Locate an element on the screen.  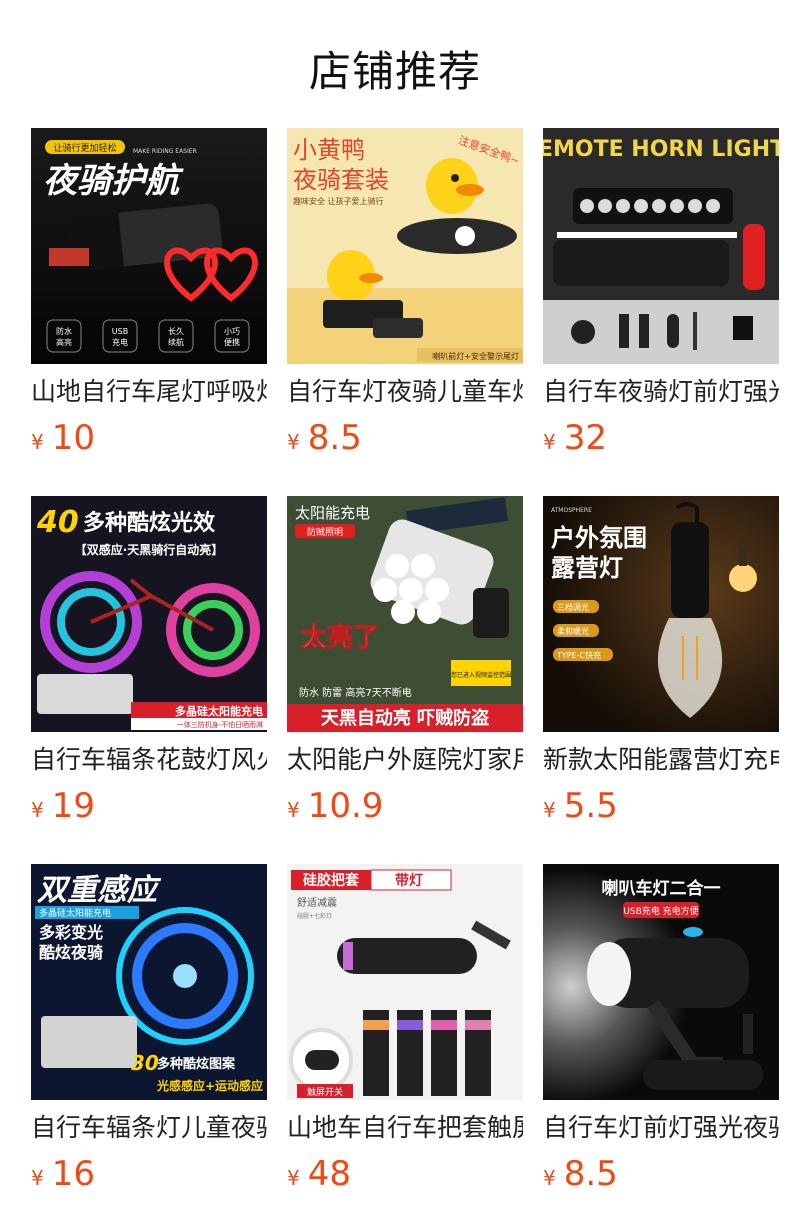
svg-text: 硅胶+七彩灯 is located at coordinates (314, 916).